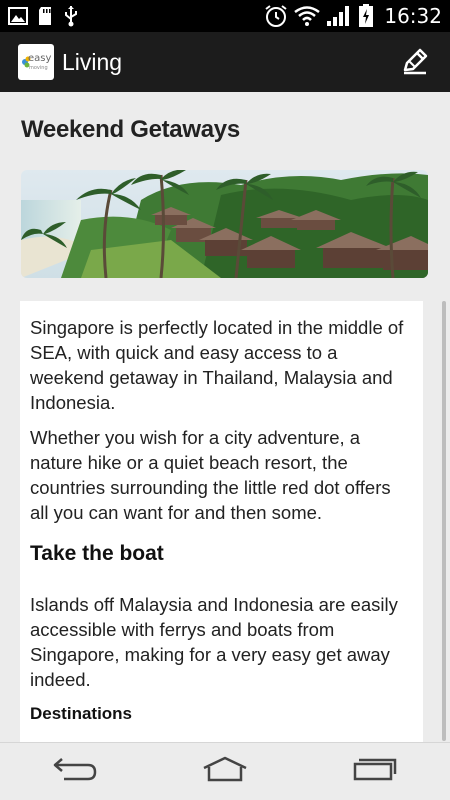 This screenshot has width=450, height=800. I want to click on back-button, so click(75, 772).